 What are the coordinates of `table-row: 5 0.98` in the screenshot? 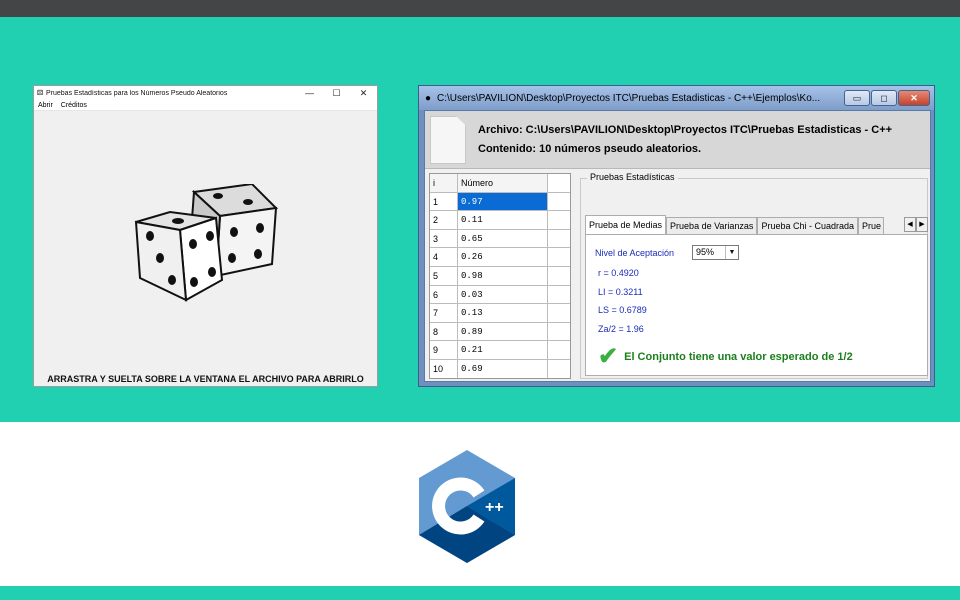 It's located at (500, 276).